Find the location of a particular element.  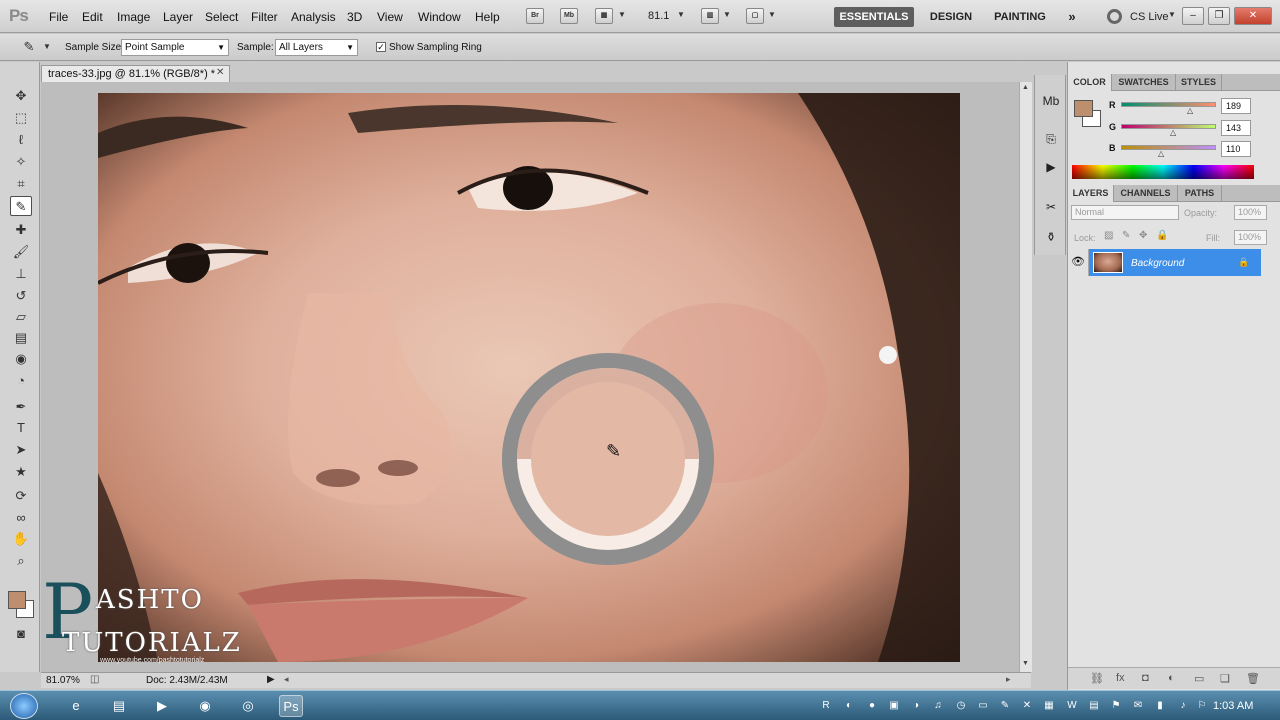

action-center-icon: ⚐ is located at coordinates (1202, 706).